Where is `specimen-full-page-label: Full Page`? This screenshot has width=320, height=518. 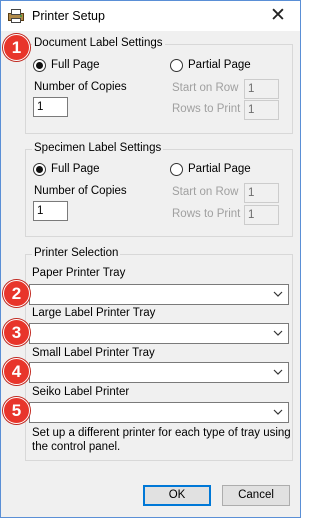
specimen-full-page-label: Full Page is located at coordinates (75, 169).